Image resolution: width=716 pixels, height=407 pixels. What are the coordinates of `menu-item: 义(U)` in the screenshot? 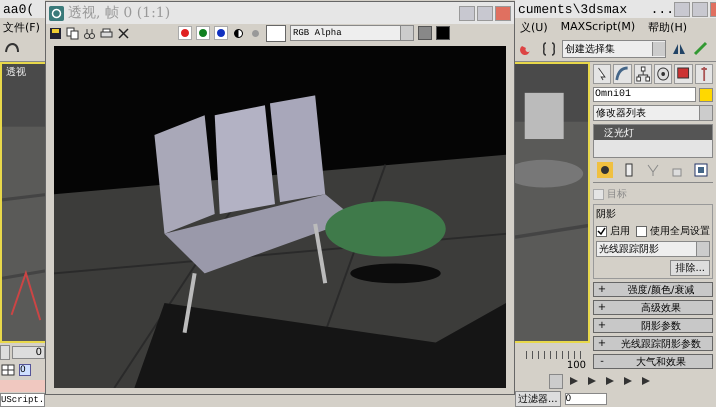 It's located at (532, 27).